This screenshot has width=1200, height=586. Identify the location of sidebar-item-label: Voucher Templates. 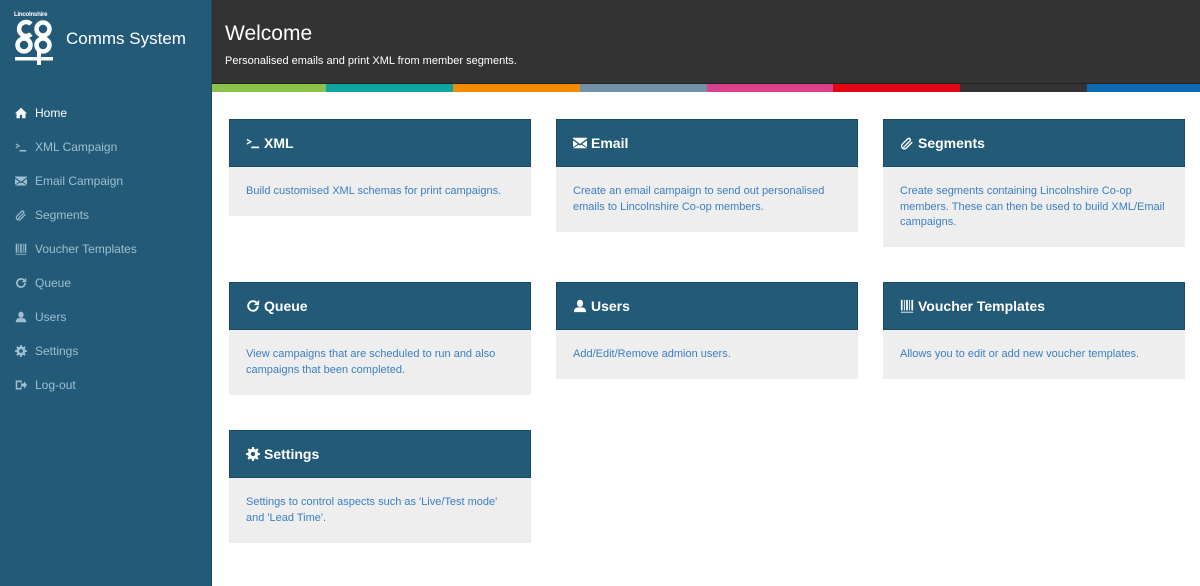
(86, 249).